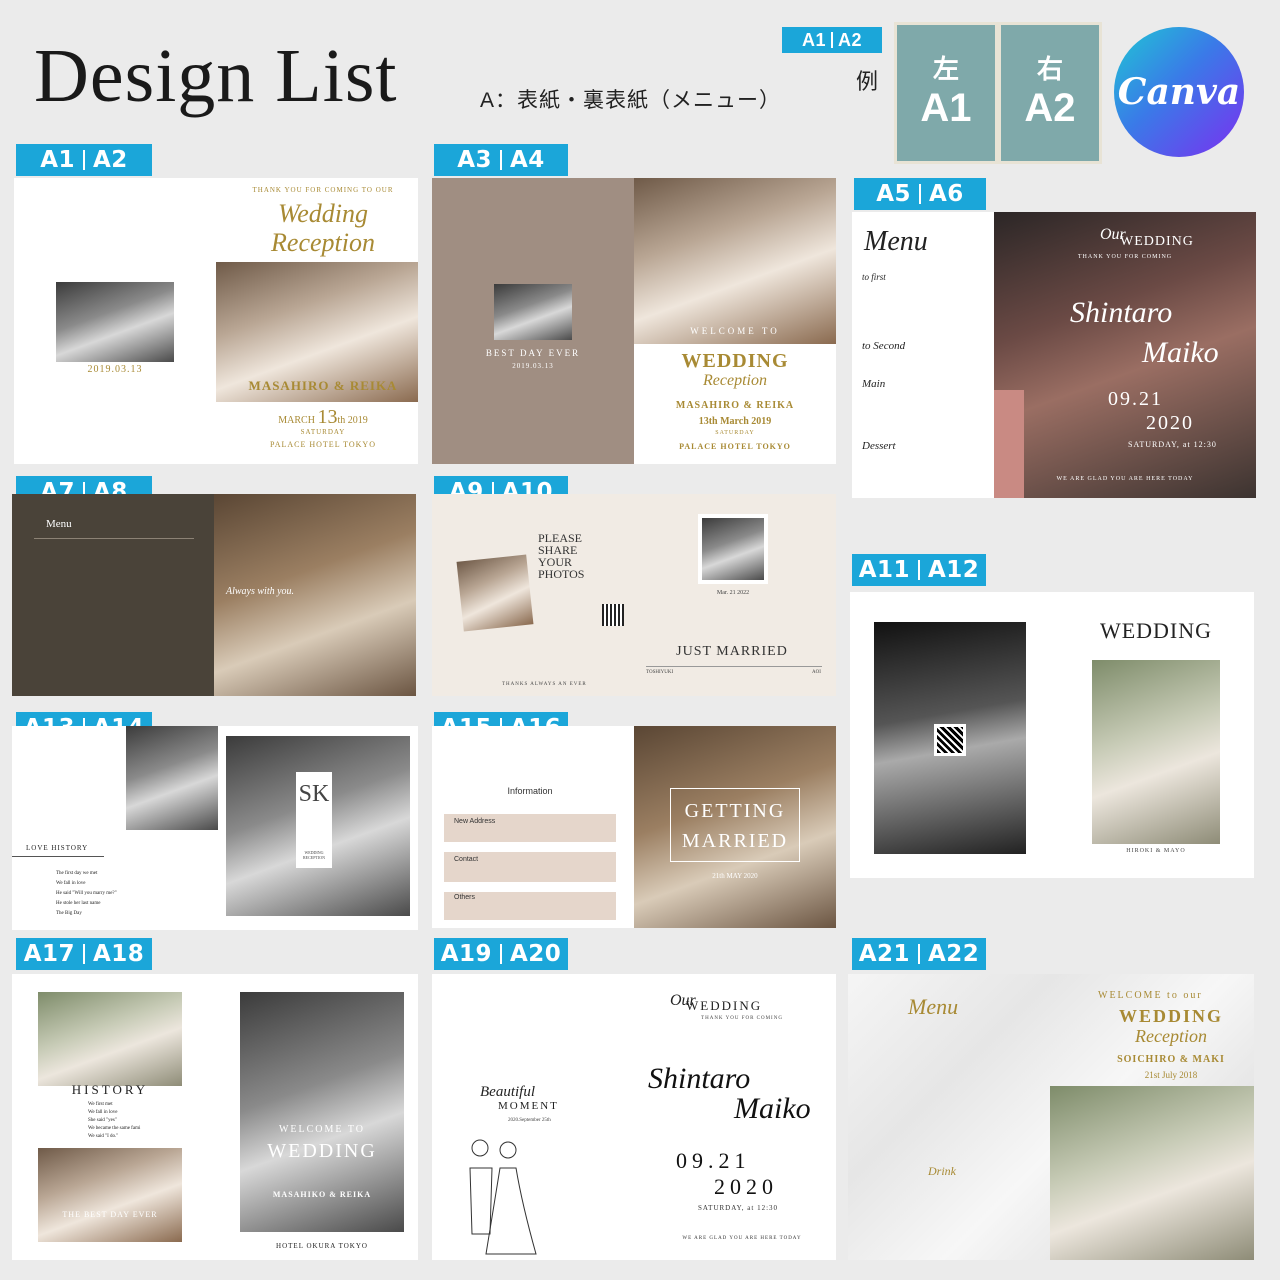 The image size is (1280, 1280). What do you see at coordinates (772, 1108) in the screenshot?
I see `bride-name: Maiko` at bounding box center [772, 1108].